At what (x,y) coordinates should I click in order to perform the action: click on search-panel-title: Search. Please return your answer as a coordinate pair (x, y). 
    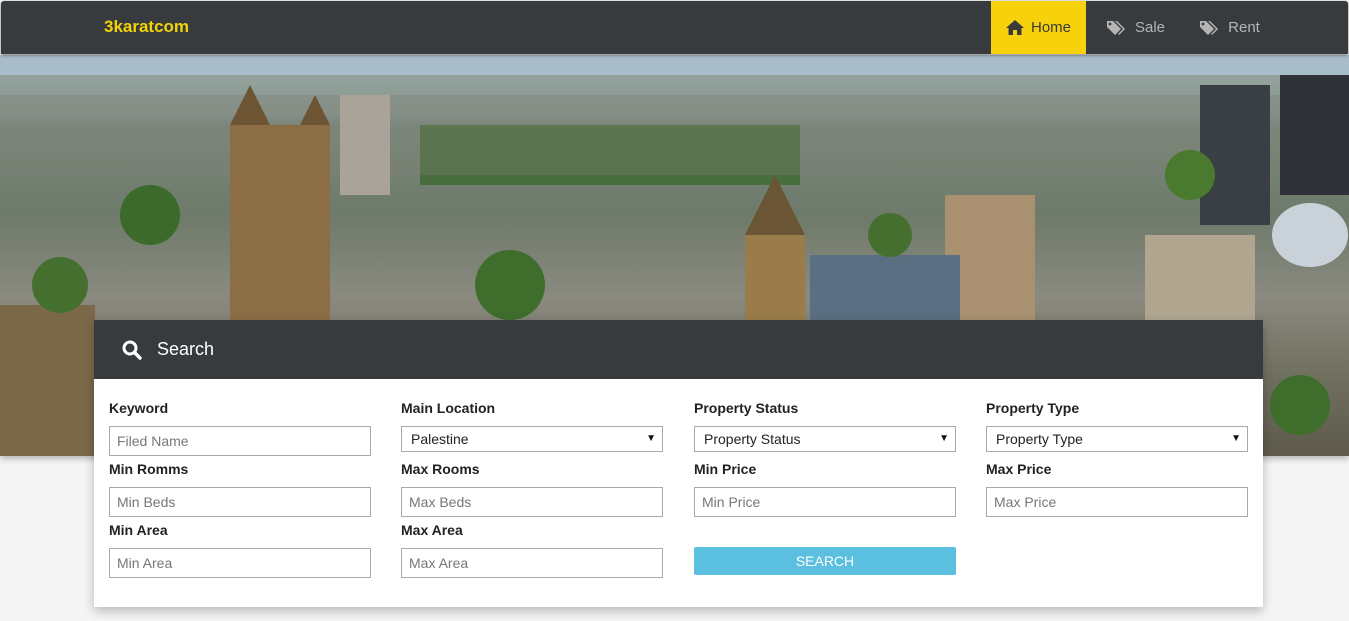
    Looking at the image, I should click on (186, 349).